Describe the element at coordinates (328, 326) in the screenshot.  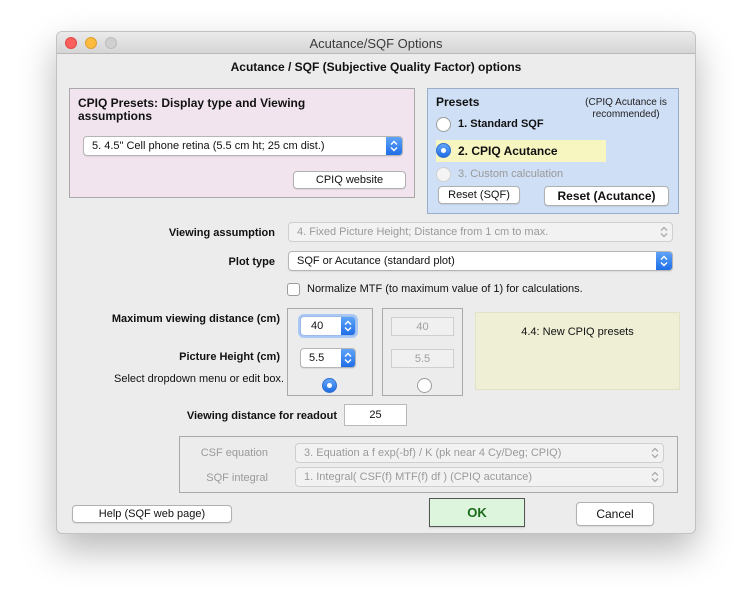
I see `max-distance-combo: 40` at that location.